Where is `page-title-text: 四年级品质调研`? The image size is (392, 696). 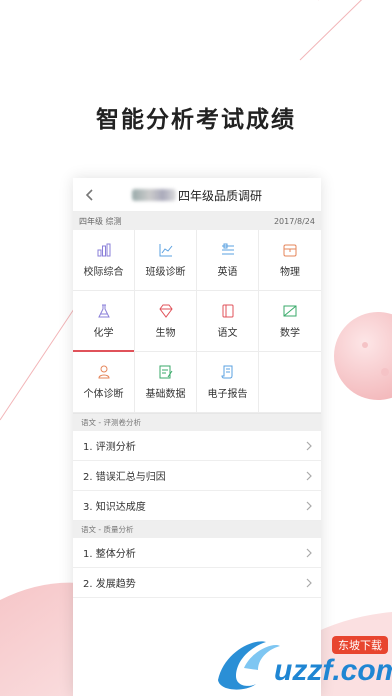 page-title-text: 四年级品质调研 is located at coordinates (219, 195).